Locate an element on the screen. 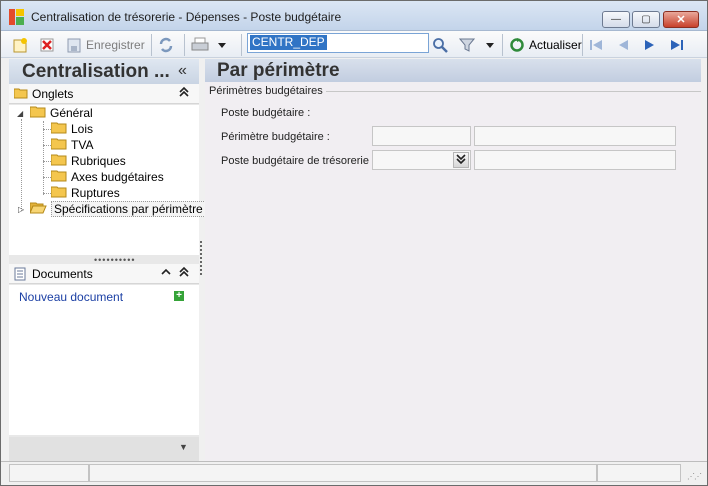 This screenshot has height=486, width=708. tree-item-lois: Lois is located at coordinates (72, 129).